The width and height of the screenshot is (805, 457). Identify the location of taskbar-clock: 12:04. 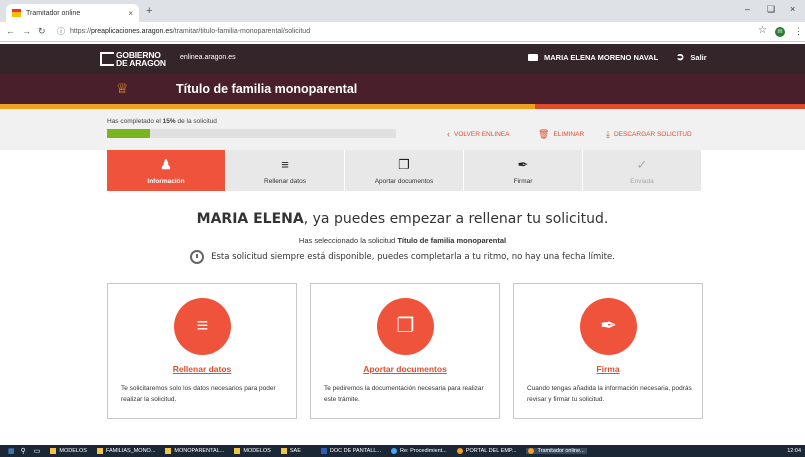
(794, 451).